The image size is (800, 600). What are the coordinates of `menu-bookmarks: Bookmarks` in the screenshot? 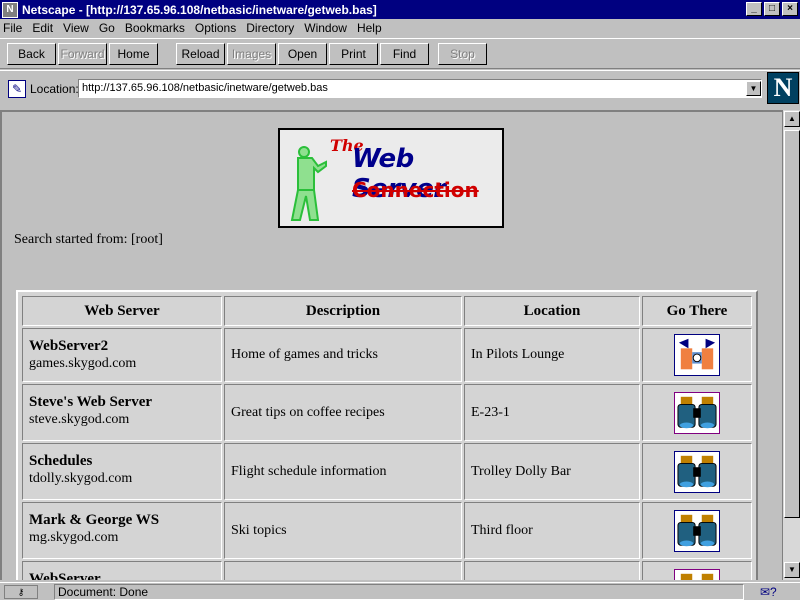 It's located at (155, 28).